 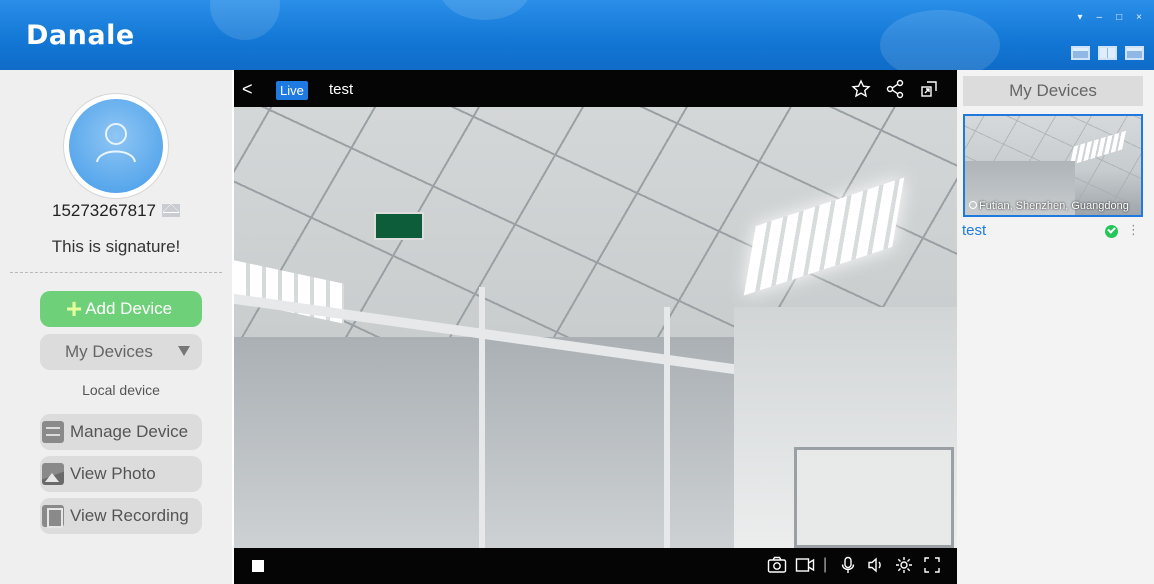 I want to click on view-photo-button: View Photo, so click(x=121, y=474).